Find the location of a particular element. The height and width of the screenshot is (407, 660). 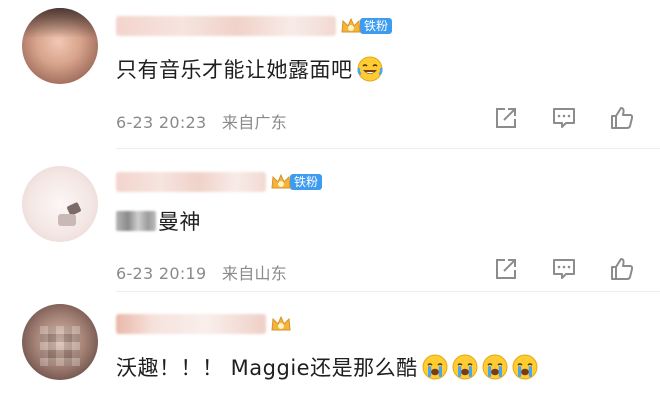

divider is located at coordinates (388, 148).